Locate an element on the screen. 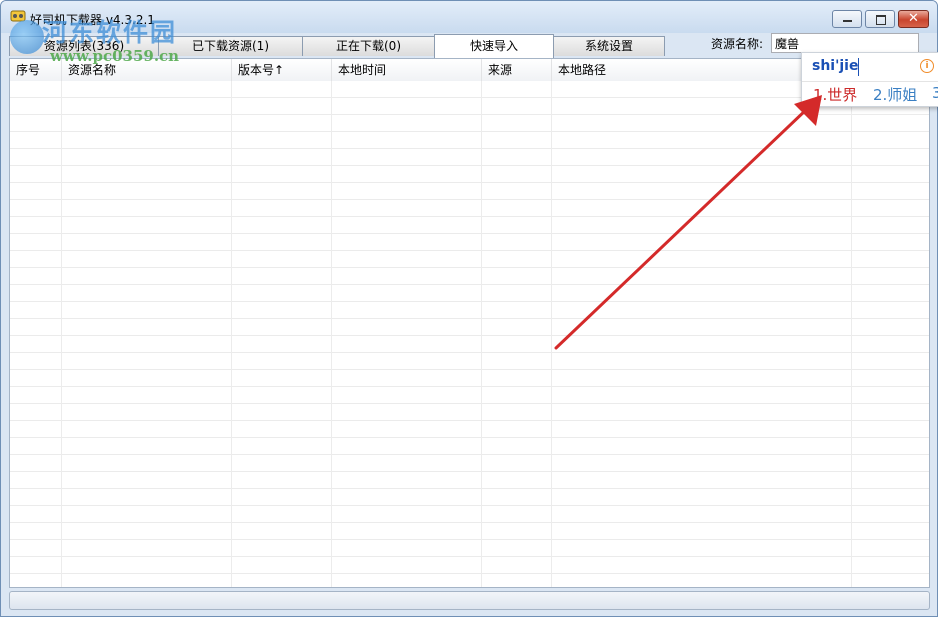 This screenshot has height=617, width=938. column-header-source: 来源 is located at coordinates (517, 70).